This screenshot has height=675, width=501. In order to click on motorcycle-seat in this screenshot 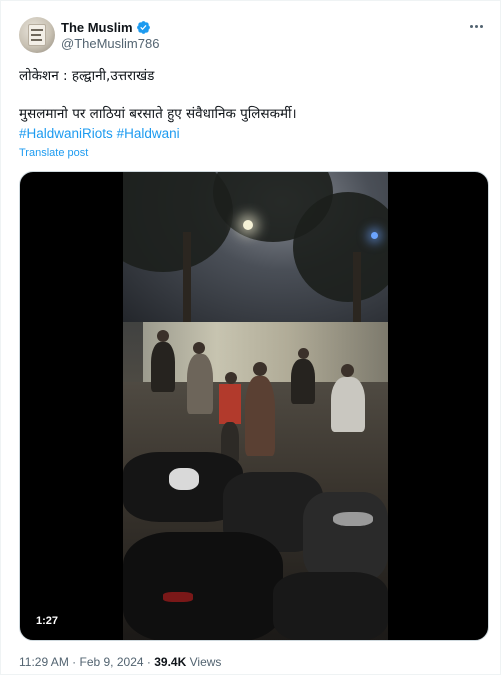, I will do `click(353, 519)`.